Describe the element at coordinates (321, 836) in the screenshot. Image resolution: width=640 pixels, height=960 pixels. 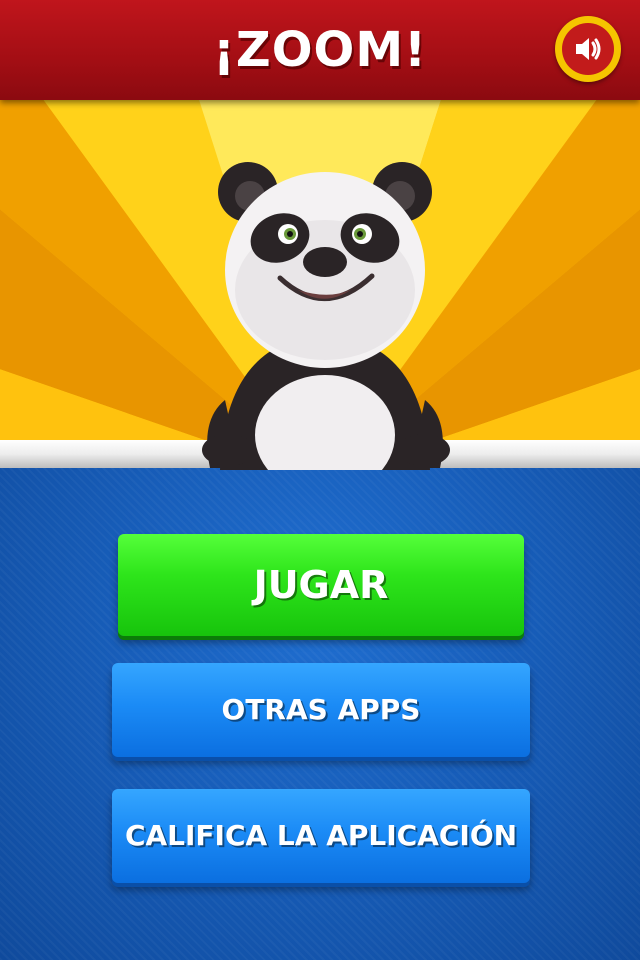
I see `rate-app-button: CALIFICA LA APLICACIÓN` at that location.